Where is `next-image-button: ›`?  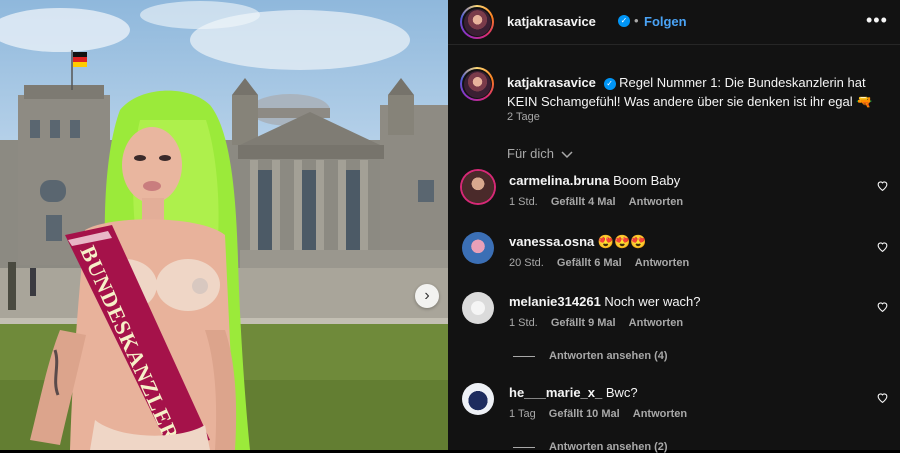
next-image-button: › is located at coordinates (427, 296).